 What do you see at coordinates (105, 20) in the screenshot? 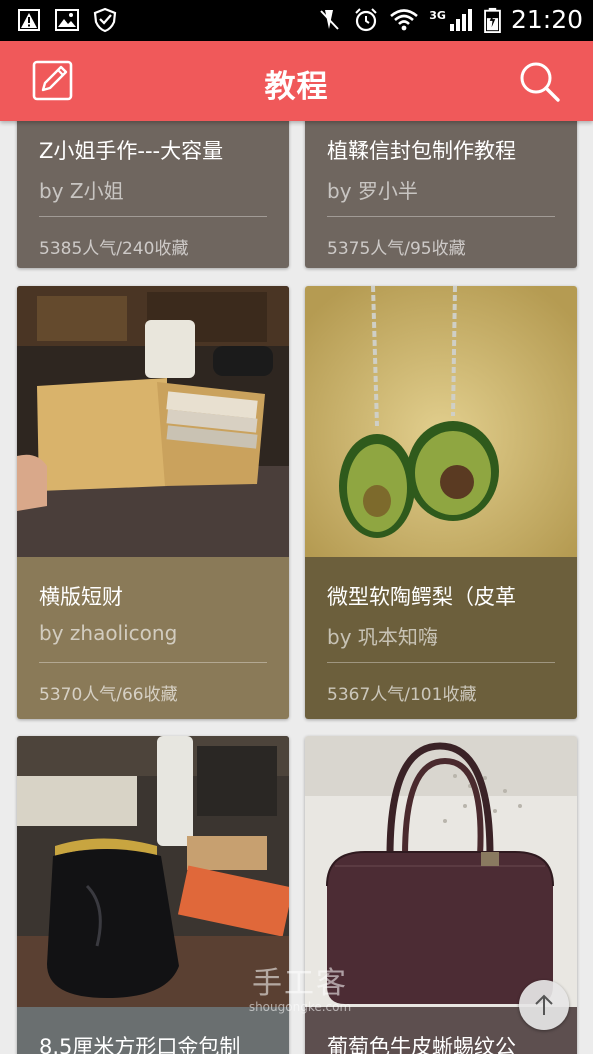
I see `shield-icon` at bounding box center [105, 20].